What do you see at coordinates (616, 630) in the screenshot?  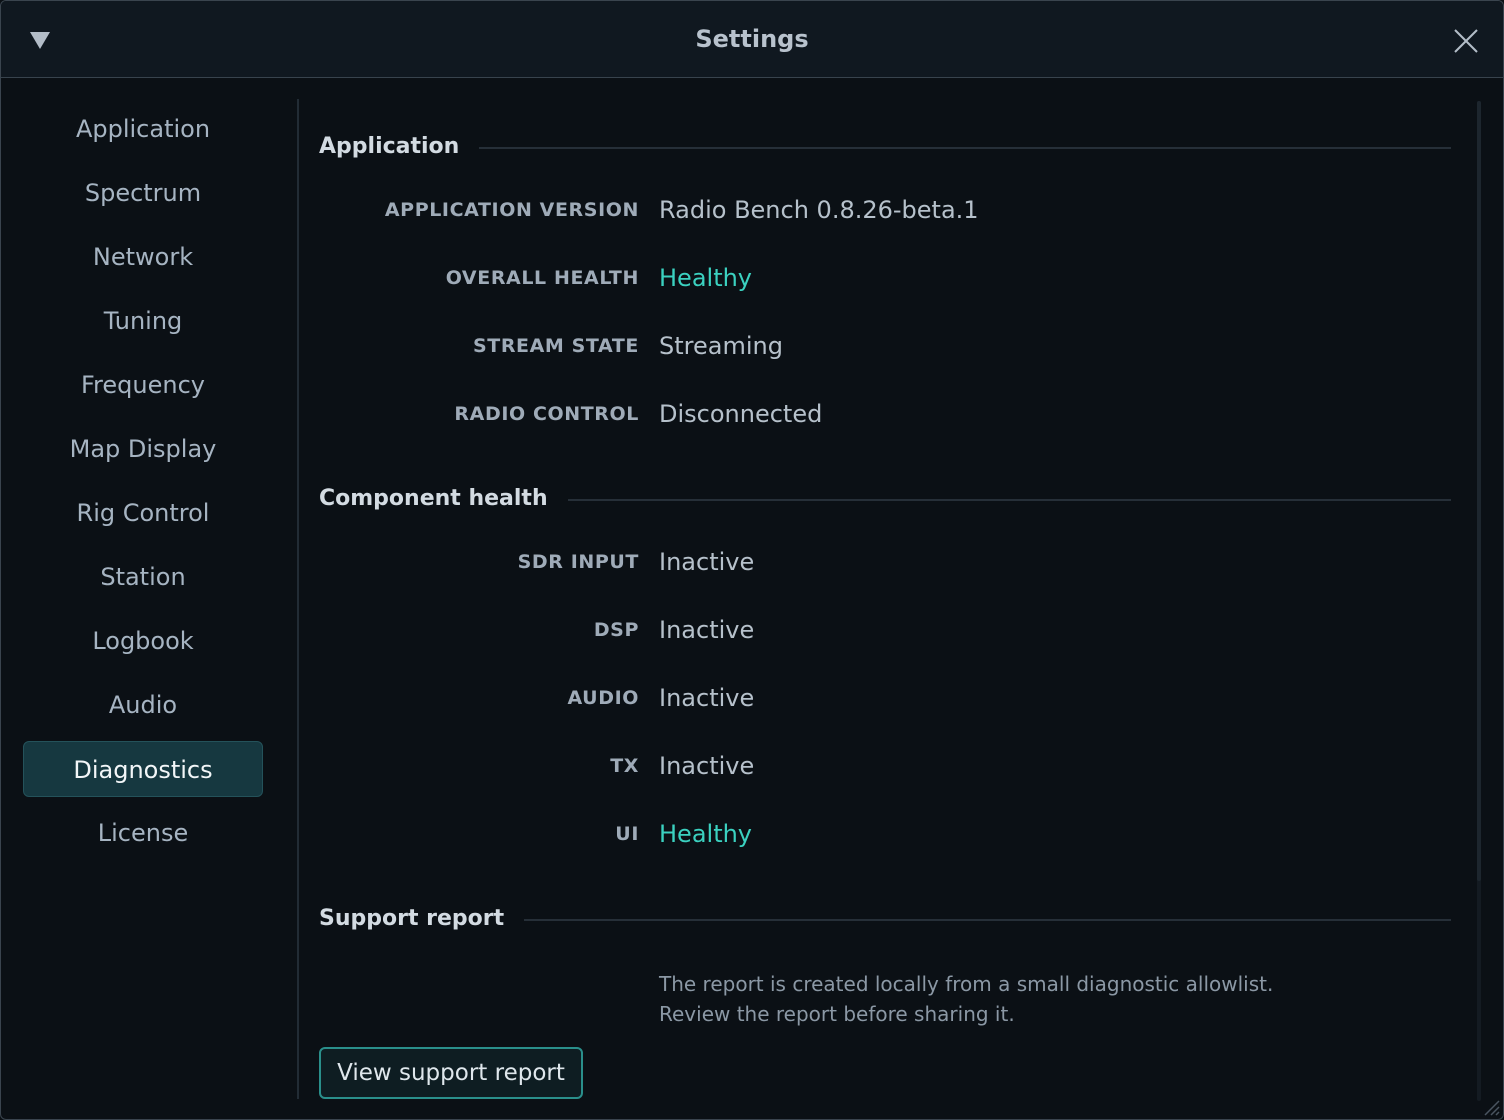 I see `row-label: DSP` at bounding box center [616, 630].